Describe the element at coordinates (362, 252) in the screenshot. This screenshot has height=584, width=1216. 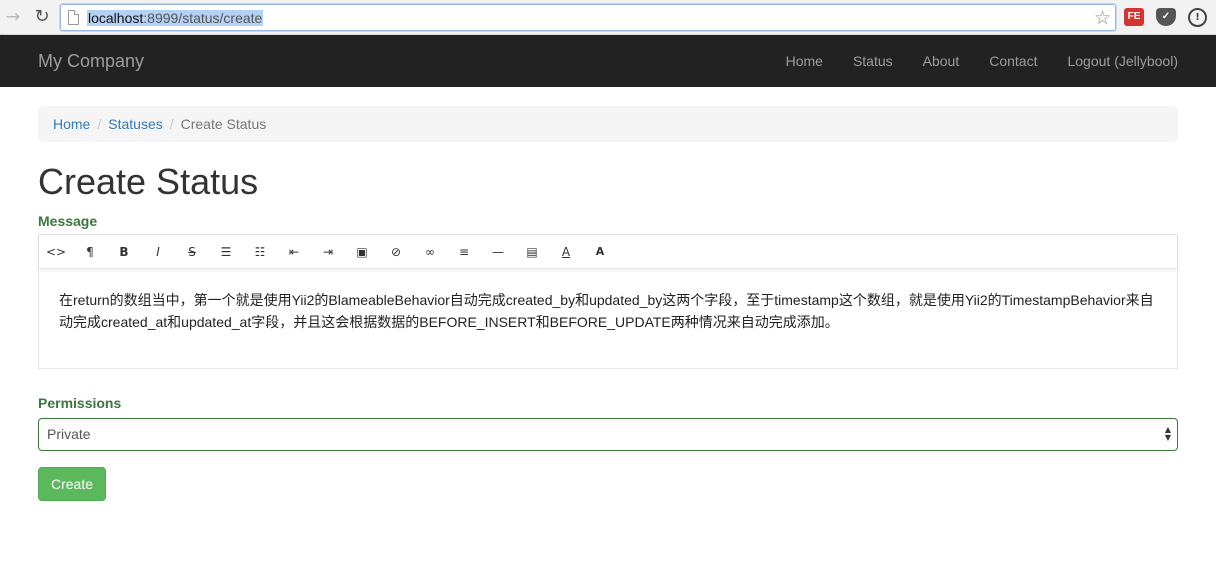
I see `image-icon: ▣` at that location.